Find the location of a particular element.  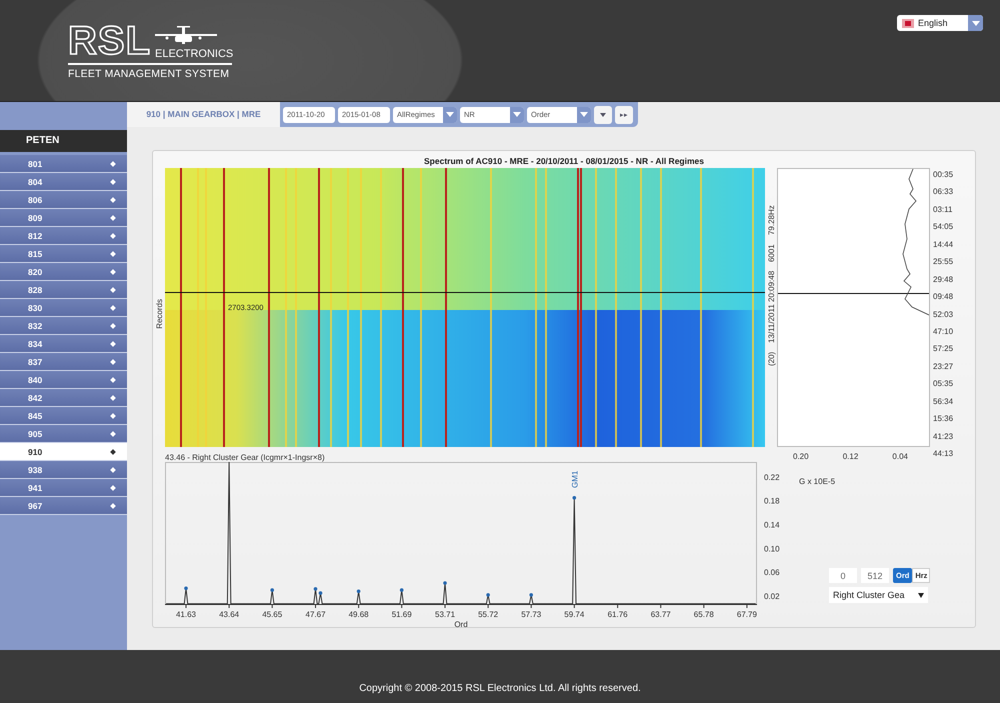

range-from-field: 0 is located at coordinates (843, 575).